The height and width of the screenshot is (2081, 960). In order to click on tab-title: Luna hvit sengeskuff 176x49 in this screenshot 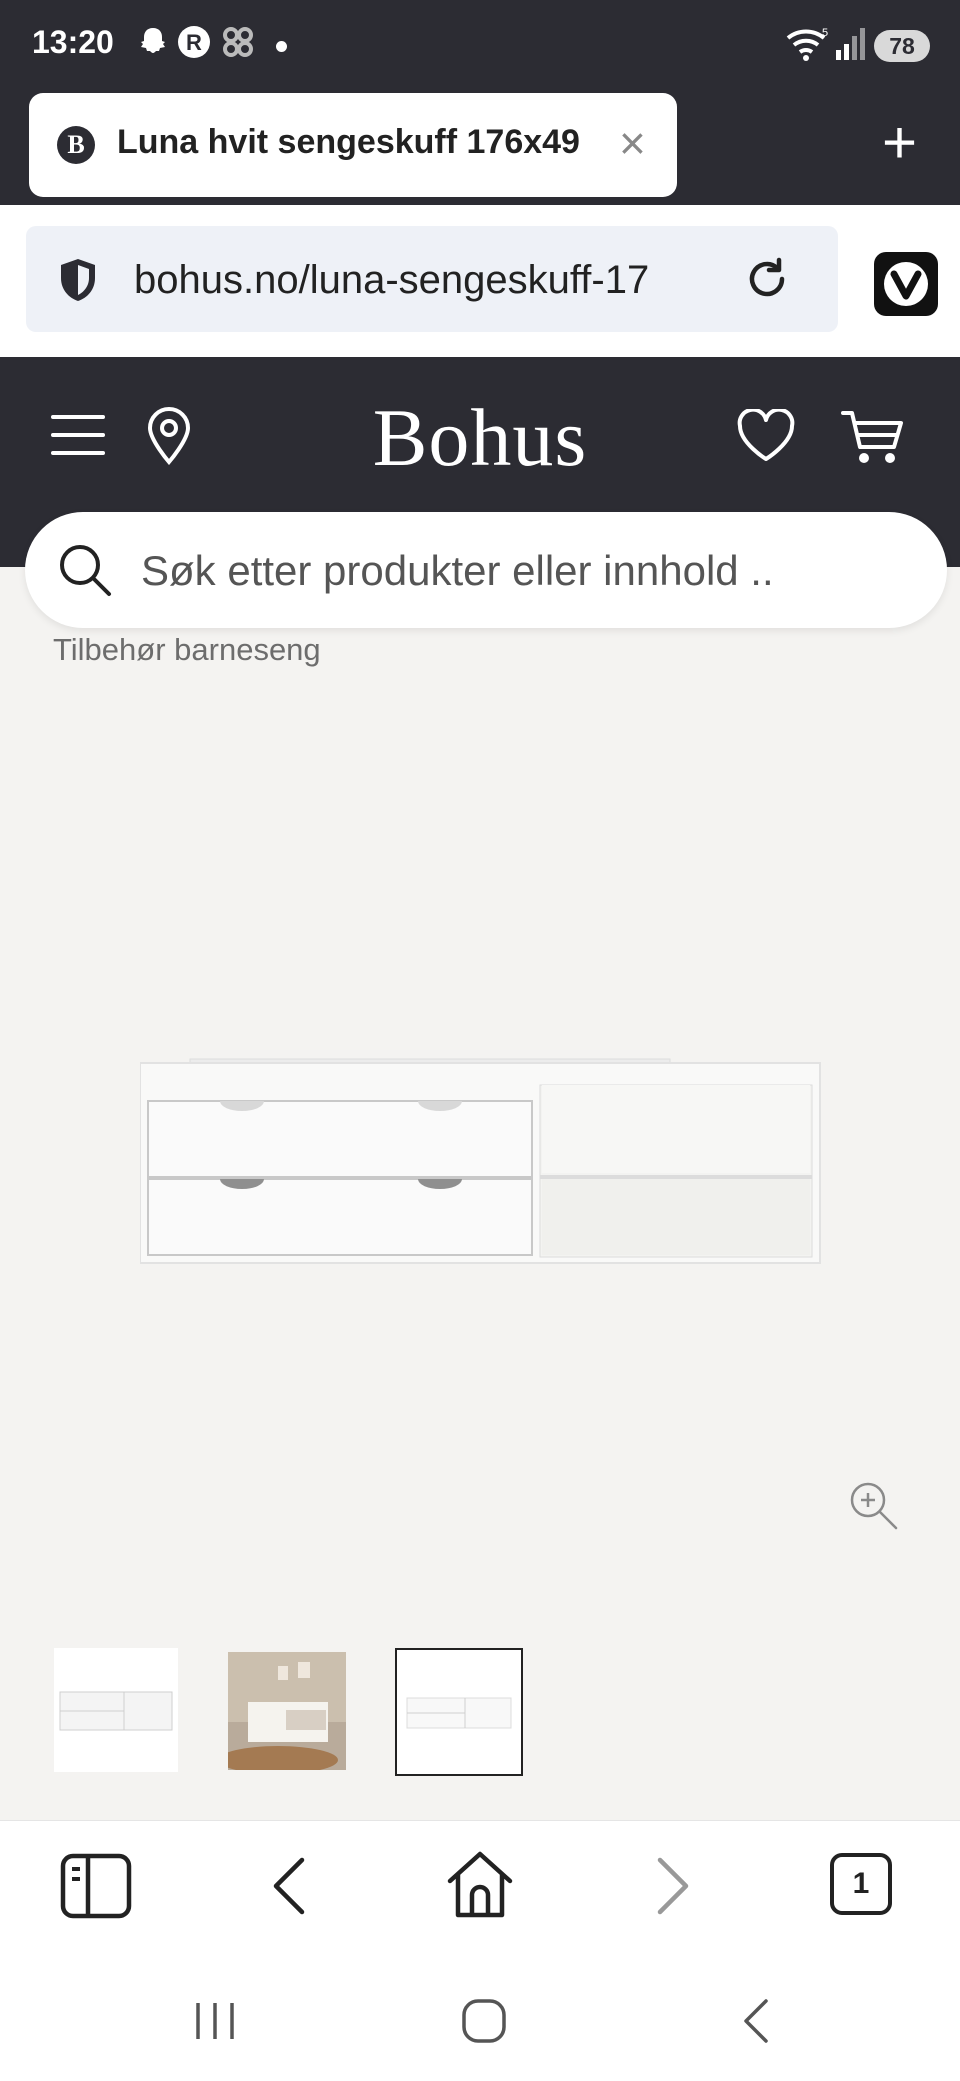, I will do `click(348, 142)`.